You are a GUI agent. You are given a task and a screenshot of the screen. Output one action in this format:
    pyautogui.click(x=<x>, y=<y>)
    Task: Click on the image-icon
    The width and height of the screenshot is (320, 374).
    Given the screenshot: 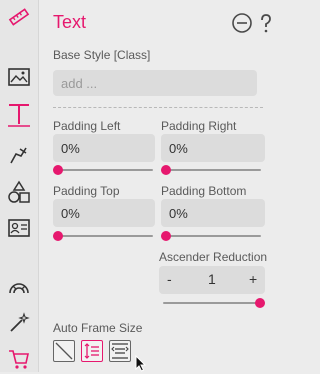 What is the action you would take?
    pyautogui.click(x=19, y=77)
    